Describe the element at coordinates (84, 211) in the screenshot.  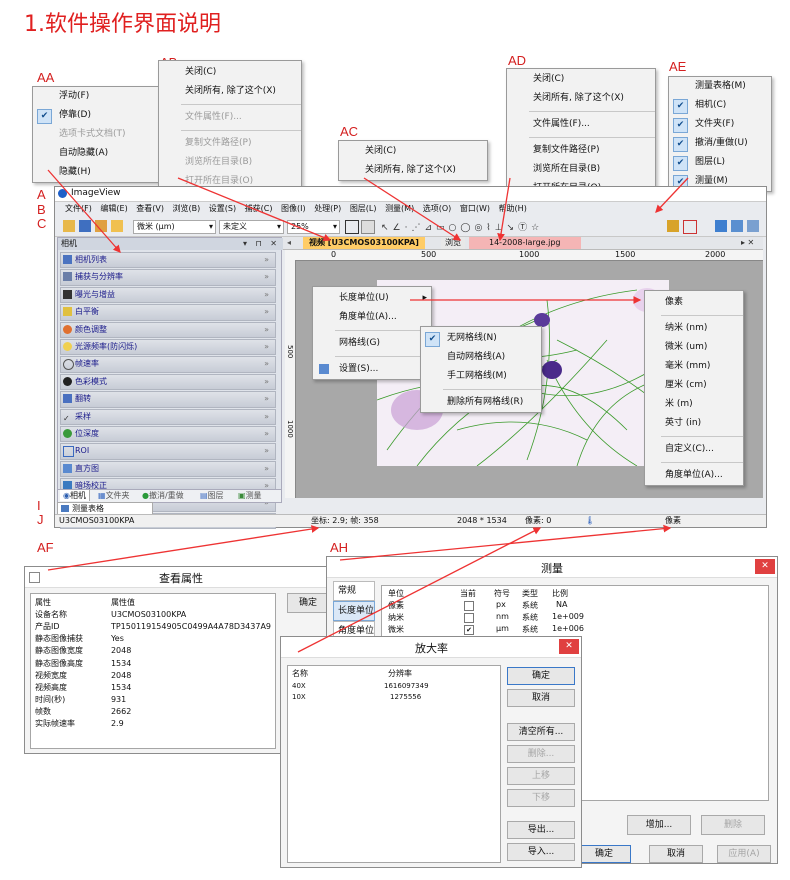
I see `arrow-aa` at that location.